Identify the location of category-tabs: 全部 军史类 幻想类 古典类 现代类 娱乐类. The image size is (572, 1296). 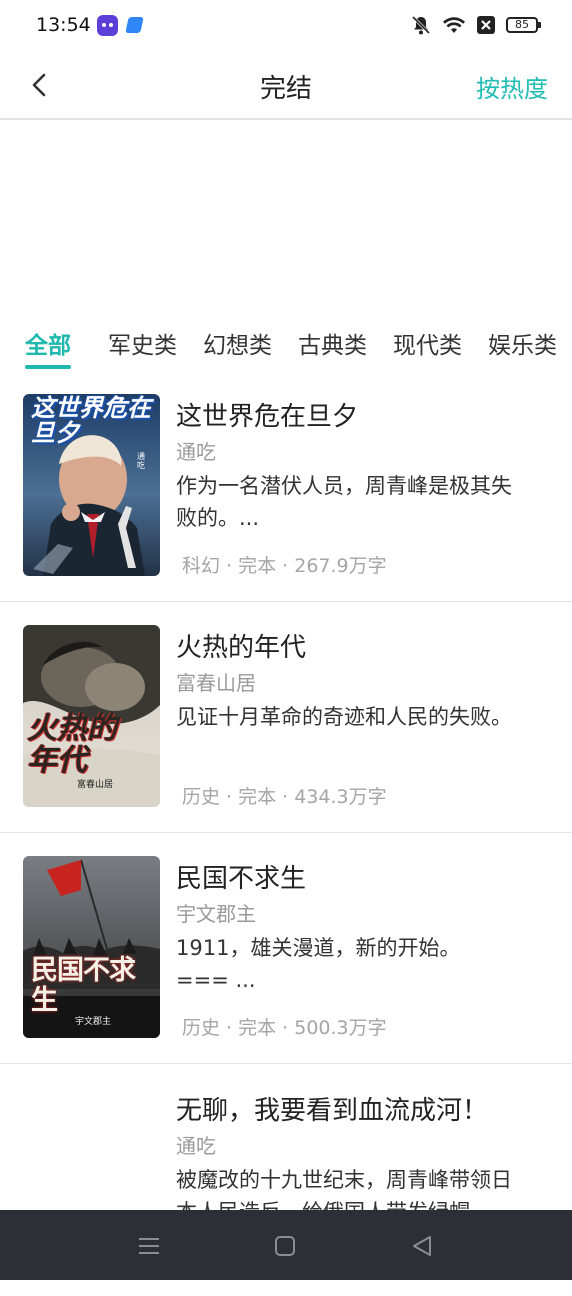
(286, 347).